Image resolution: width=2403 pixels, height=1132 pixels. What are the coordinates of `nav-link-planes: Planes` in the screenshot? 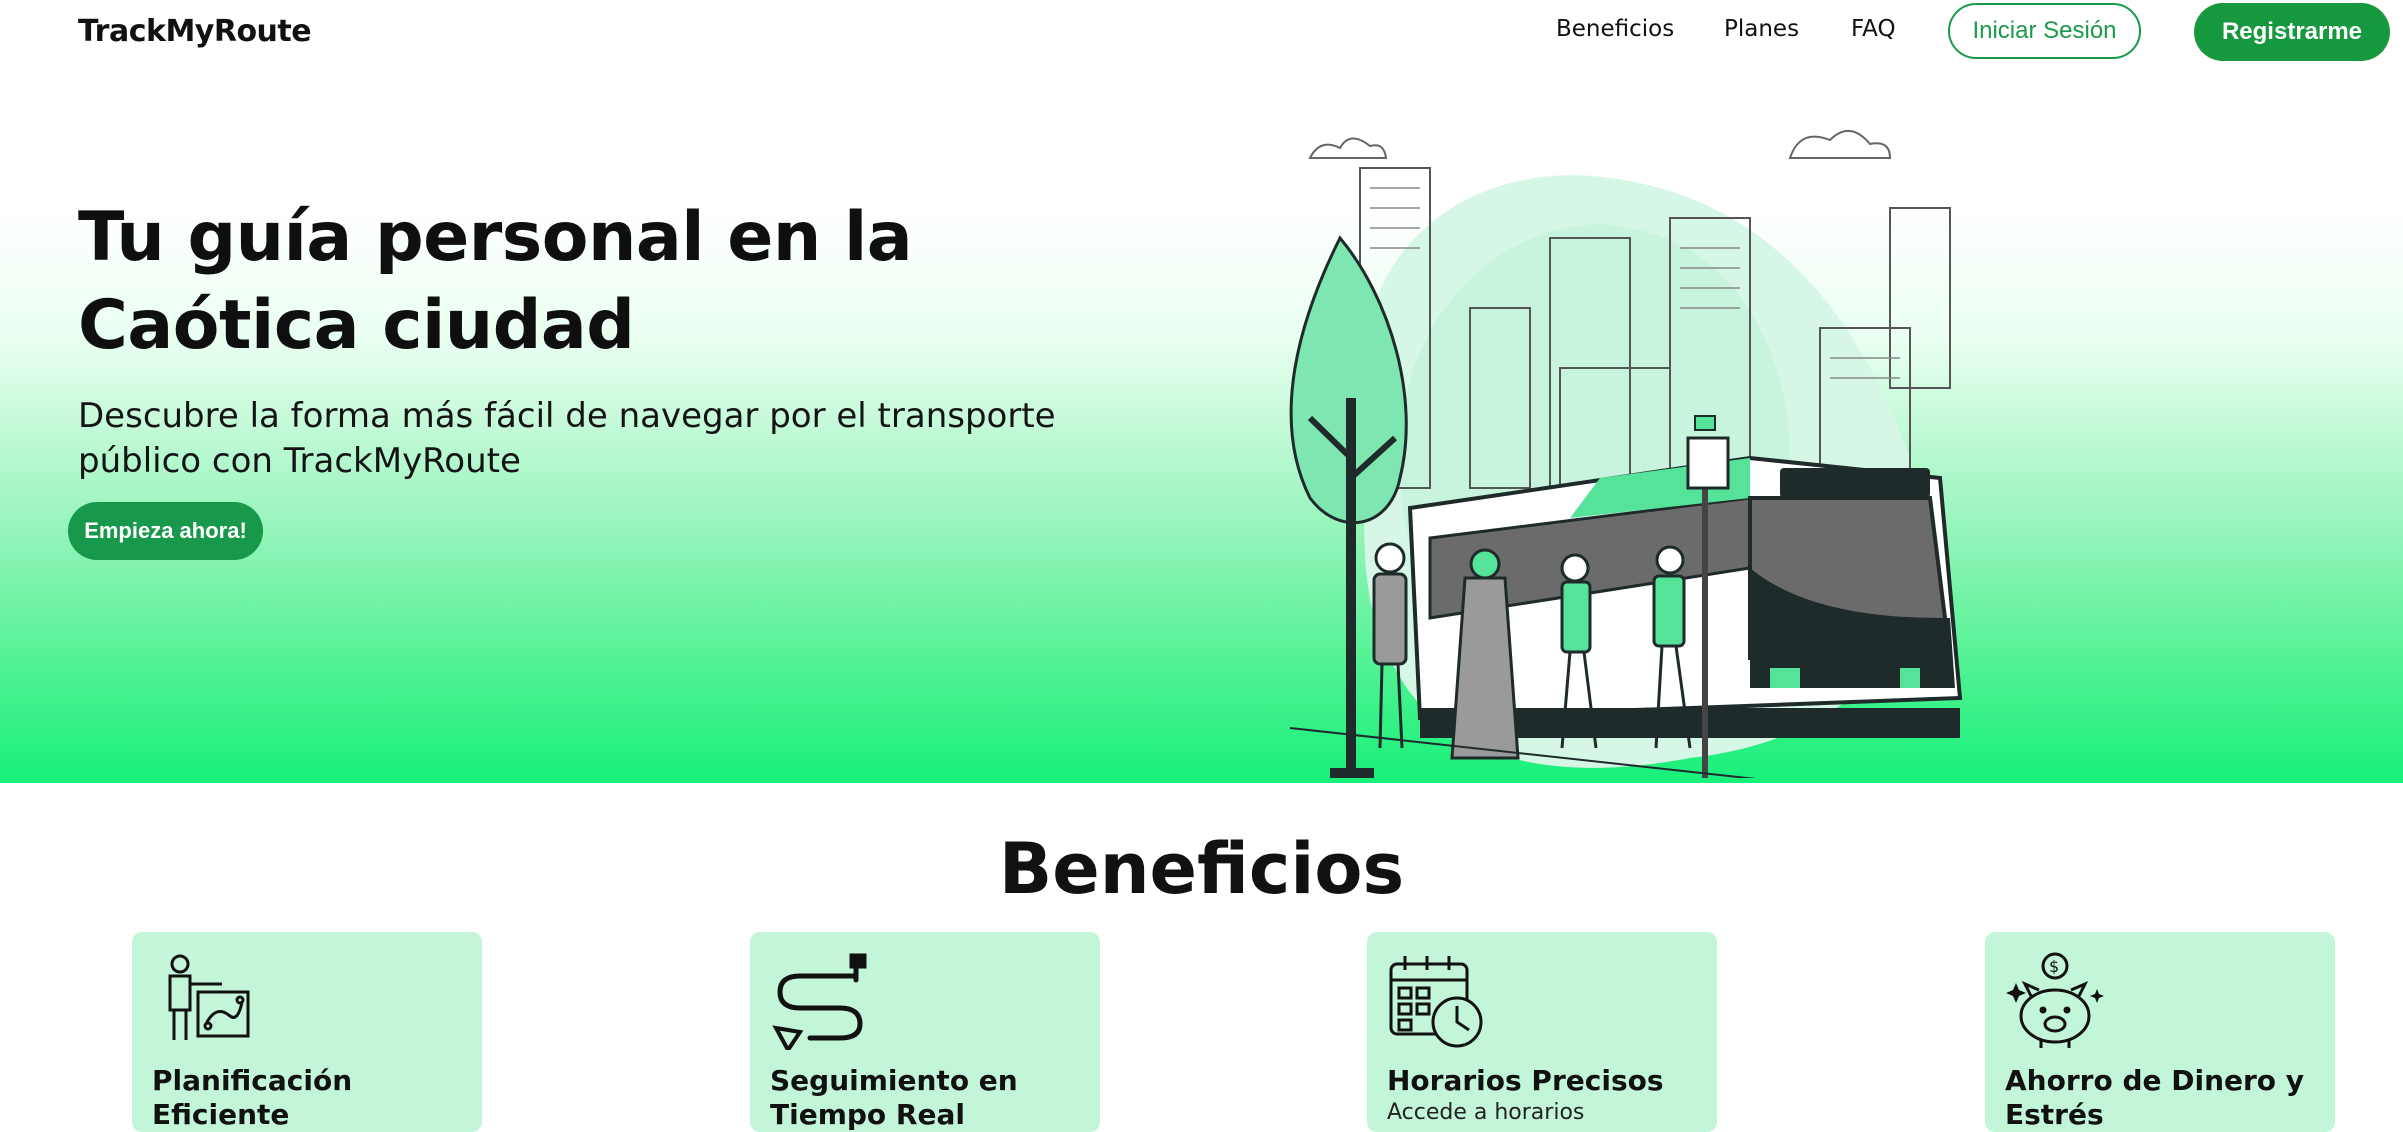 It's located at (1761, 29).